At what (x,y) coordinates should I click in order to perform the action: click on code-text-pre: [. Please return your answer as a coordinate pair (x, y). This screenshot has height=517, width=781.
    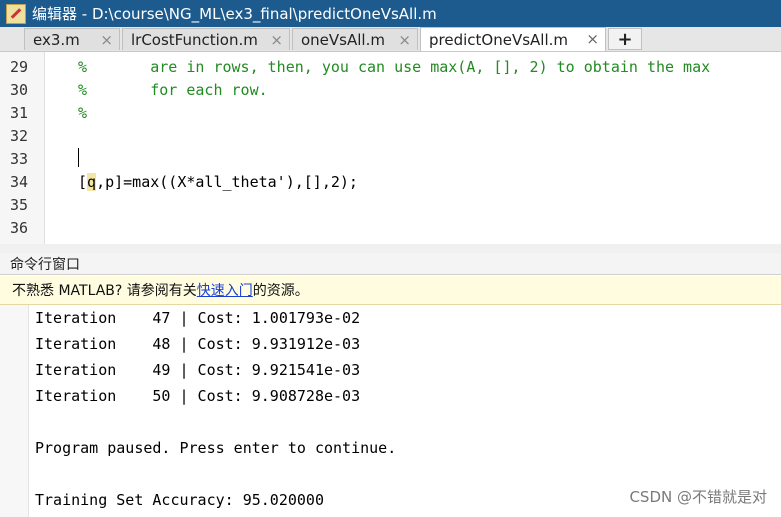
    Looking at the image, I should click on (83, 182).